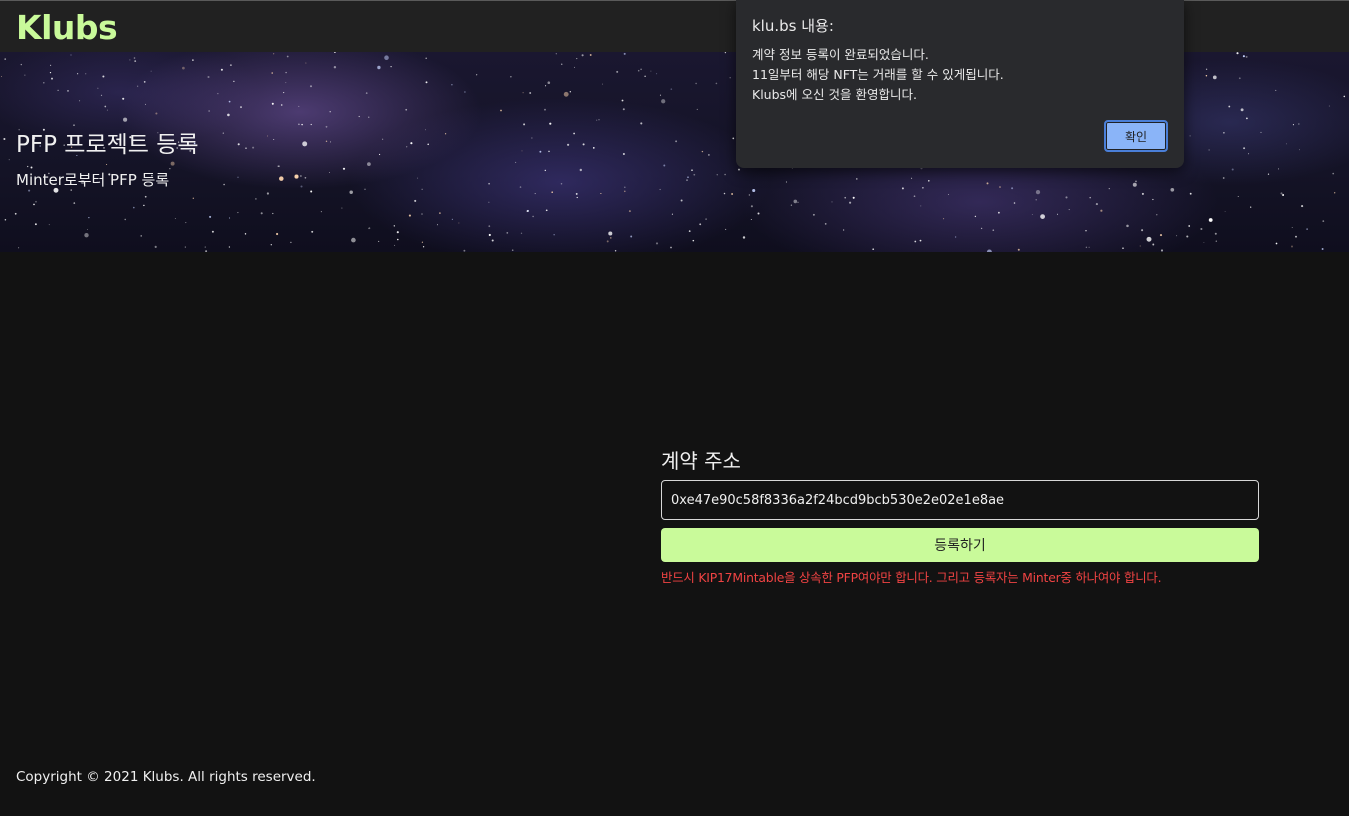 The height and width of the screenshot is (816, 1349). What do you see at coordinates (960, 545) in the screenshot?
I see `register-button: 등록하기` at bounding box center [960, 545].